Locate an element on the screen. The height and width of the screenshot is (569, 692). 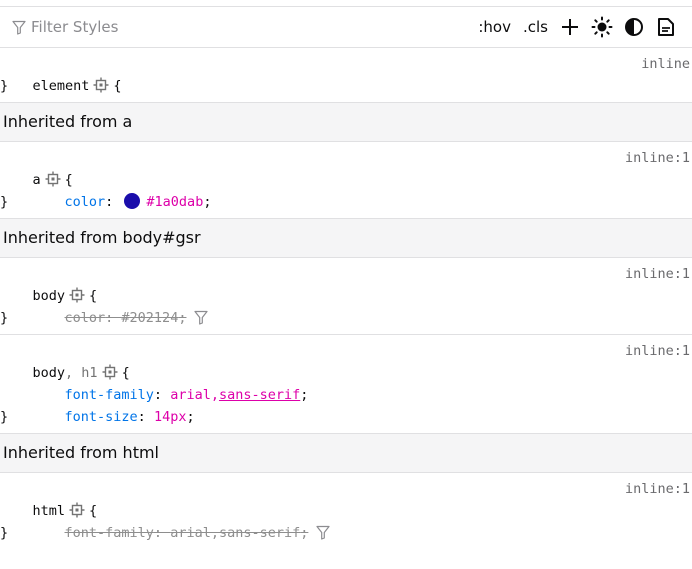
top-border is located at coordinates (346, 3).